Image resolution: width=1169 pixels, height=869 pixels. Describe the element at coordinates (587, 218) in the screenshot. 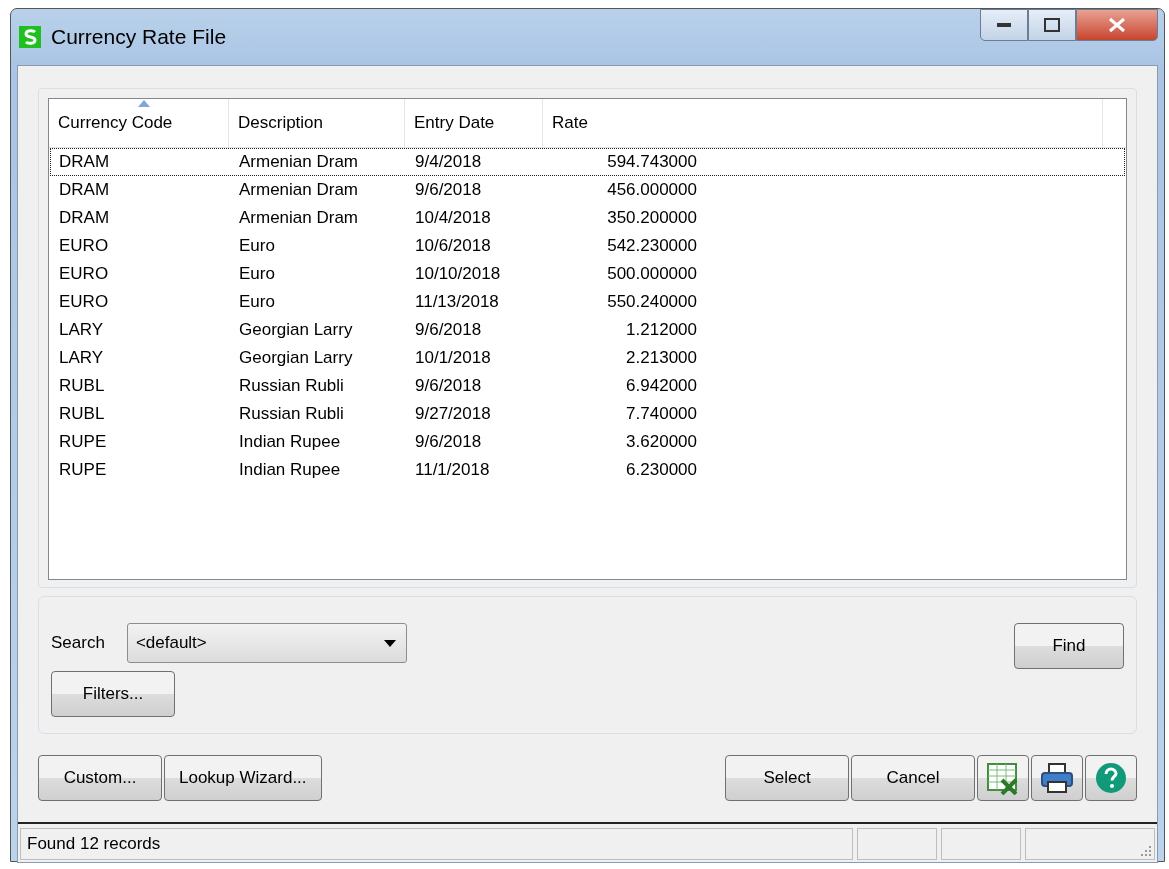

I see `table-row: DRAM Armenian Dram 10/4/2018 350.200000` at that location.